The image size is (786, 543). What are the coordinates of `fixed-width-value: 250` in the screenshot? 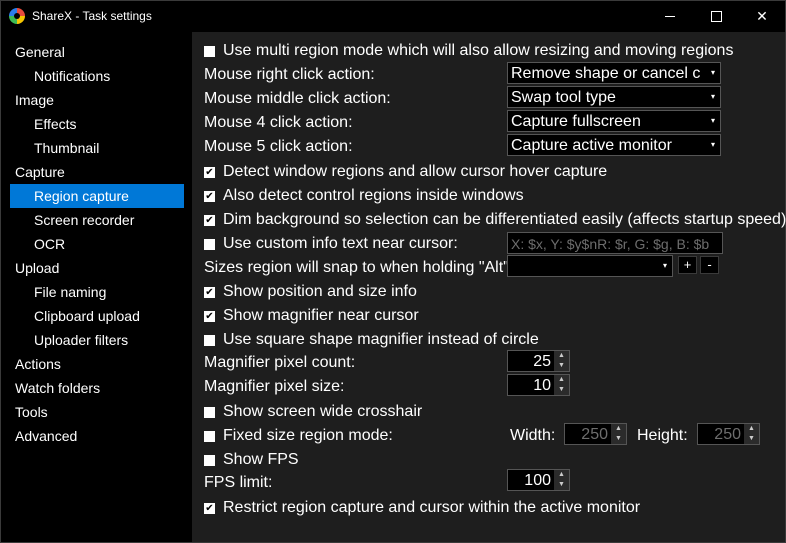 It's located at (594, 434).